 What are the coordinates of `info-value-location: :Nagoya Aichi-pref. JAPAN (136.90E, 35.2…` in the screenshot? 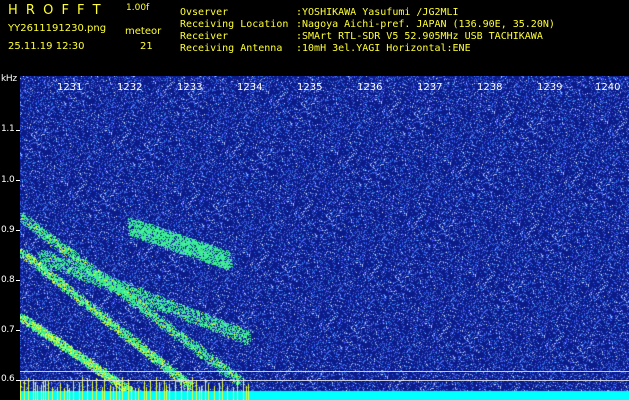 It's located at (425, 24).